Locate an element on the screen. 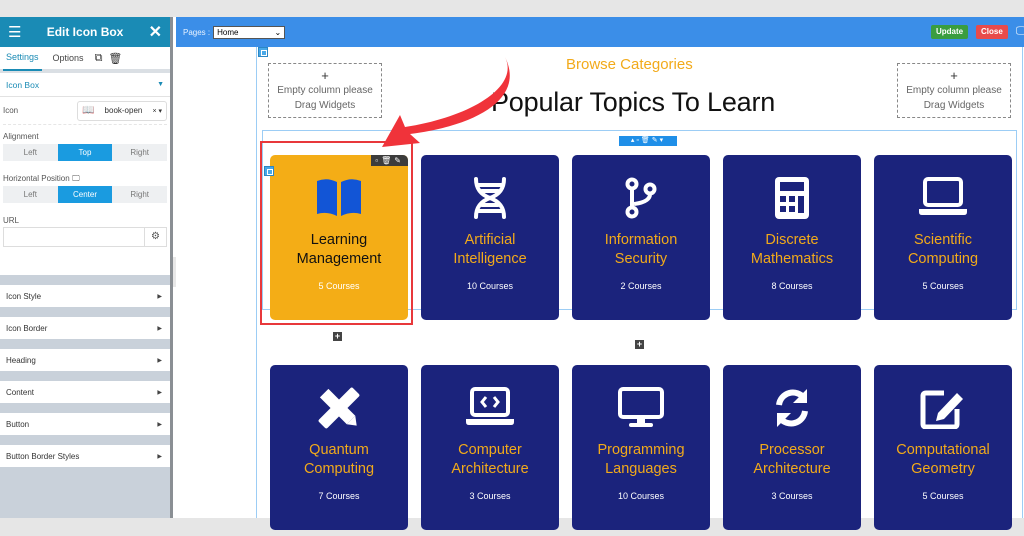 This screenshot has height=536, width=1024. category-card: Programming Languages 10 Courses is located at coordinates (641, 447).